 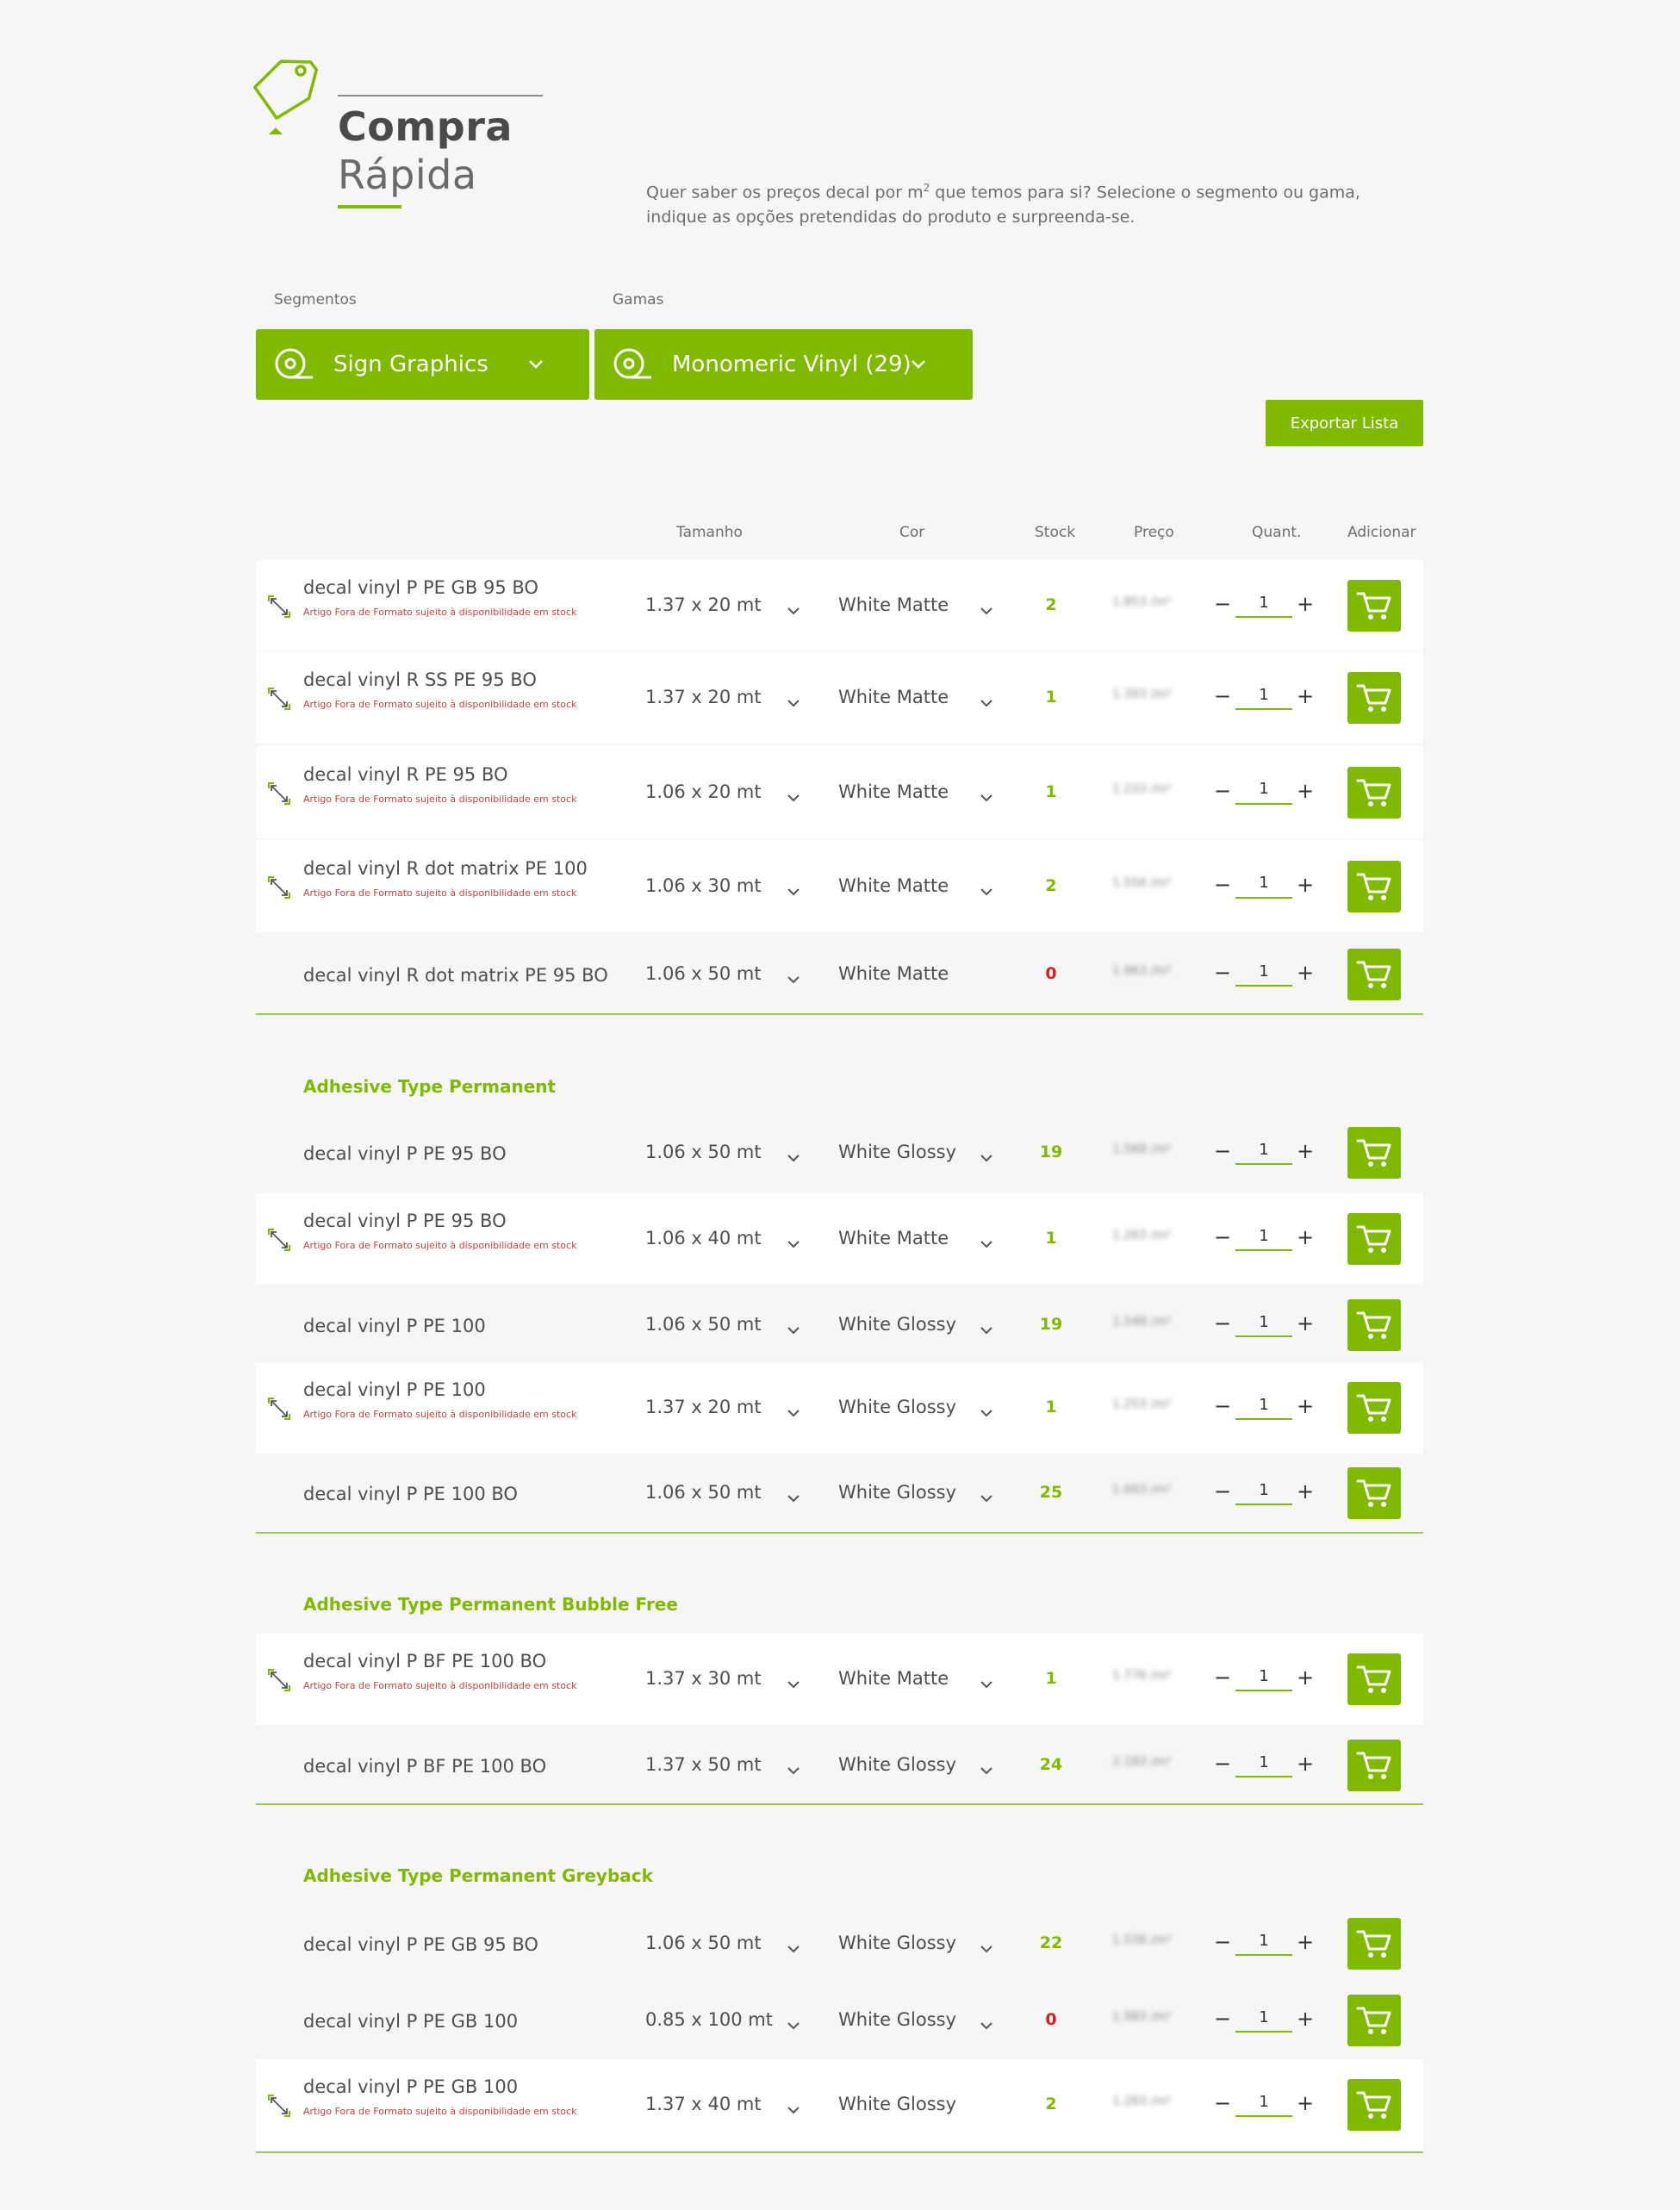 What do you see at coordinates (411, 1494) in the screenshot?
I see `product-name: decal vinyl P PE 100 BO` at bounding box center [411, 1494].